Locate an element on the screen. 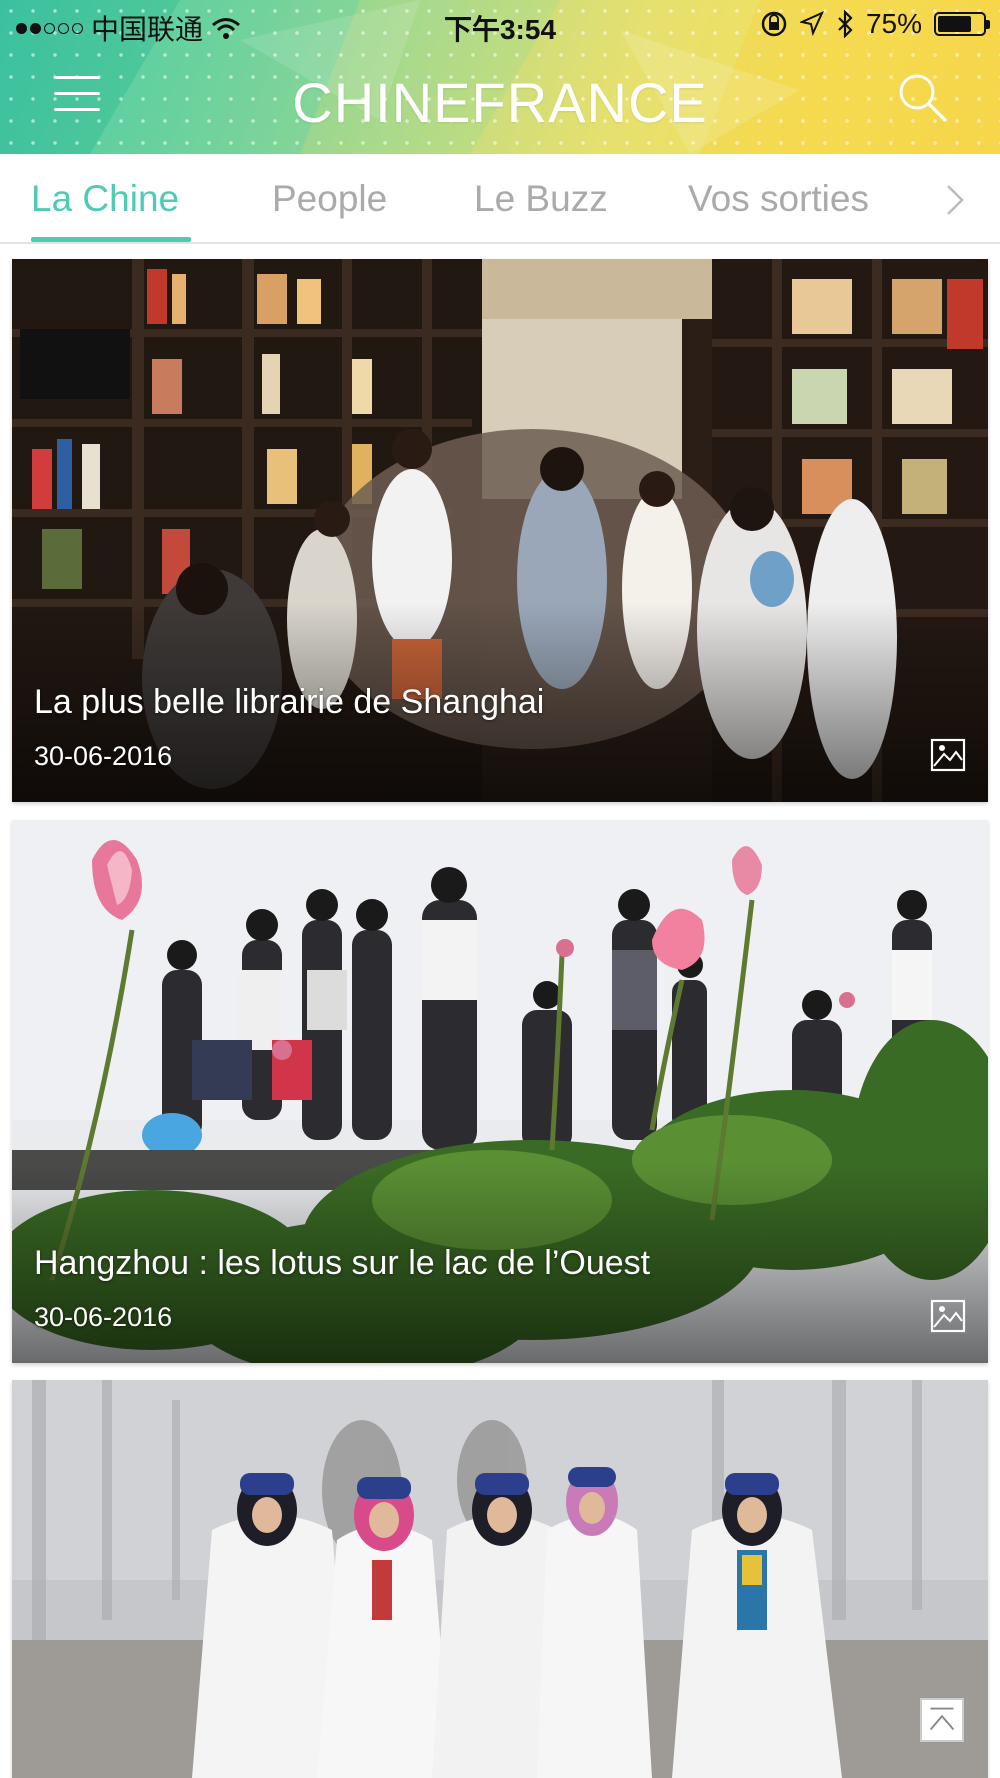 This screenshot has height=1778, width=1000. app-logo: CHINEFRANCE is located at coordinates (500, 102).